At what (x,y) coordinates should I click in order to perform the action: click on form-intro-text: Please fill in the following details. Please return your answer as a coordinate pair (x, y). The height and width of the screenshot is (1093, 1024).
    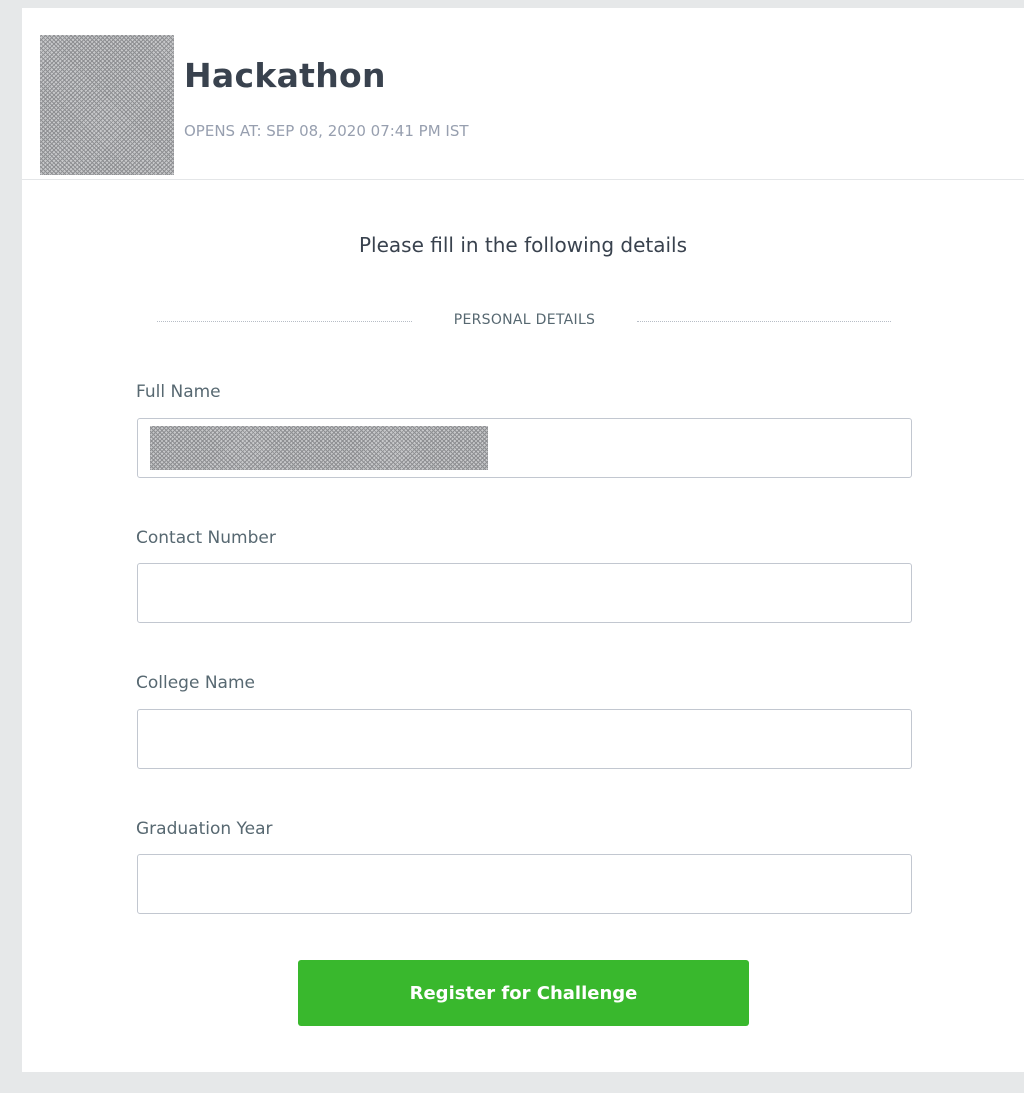
    Looking at the image, I should click on (523, 245).